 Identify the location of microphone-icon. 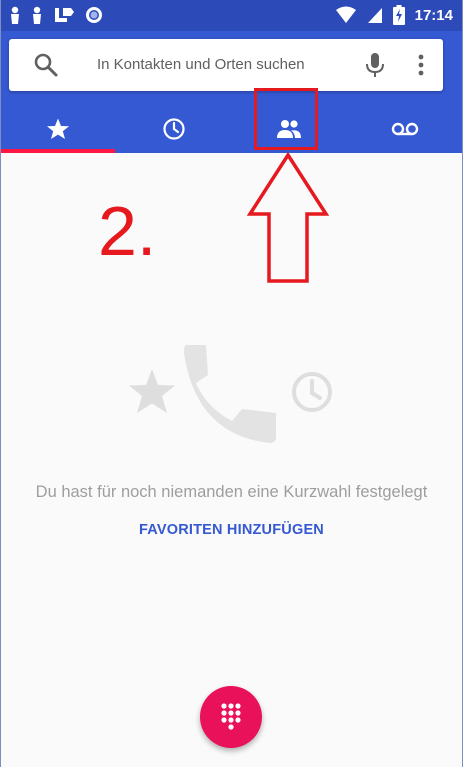
(375, 65).